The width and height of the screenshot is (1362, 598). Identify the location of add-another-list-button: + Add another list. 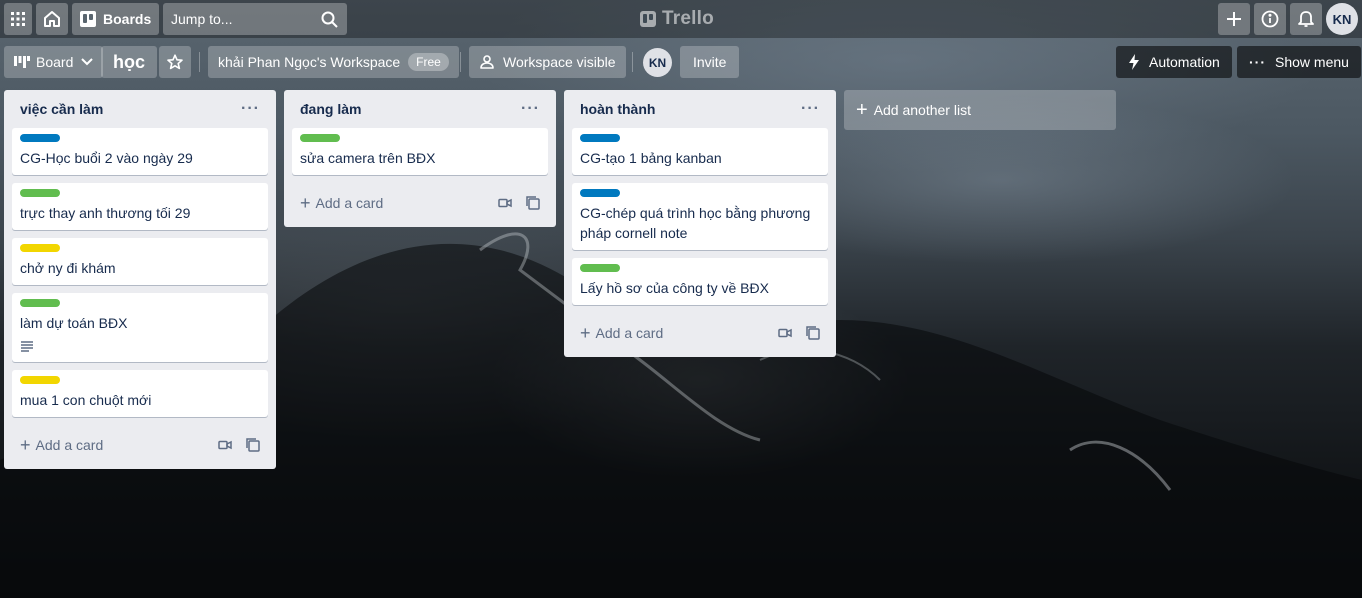
(980, 110).